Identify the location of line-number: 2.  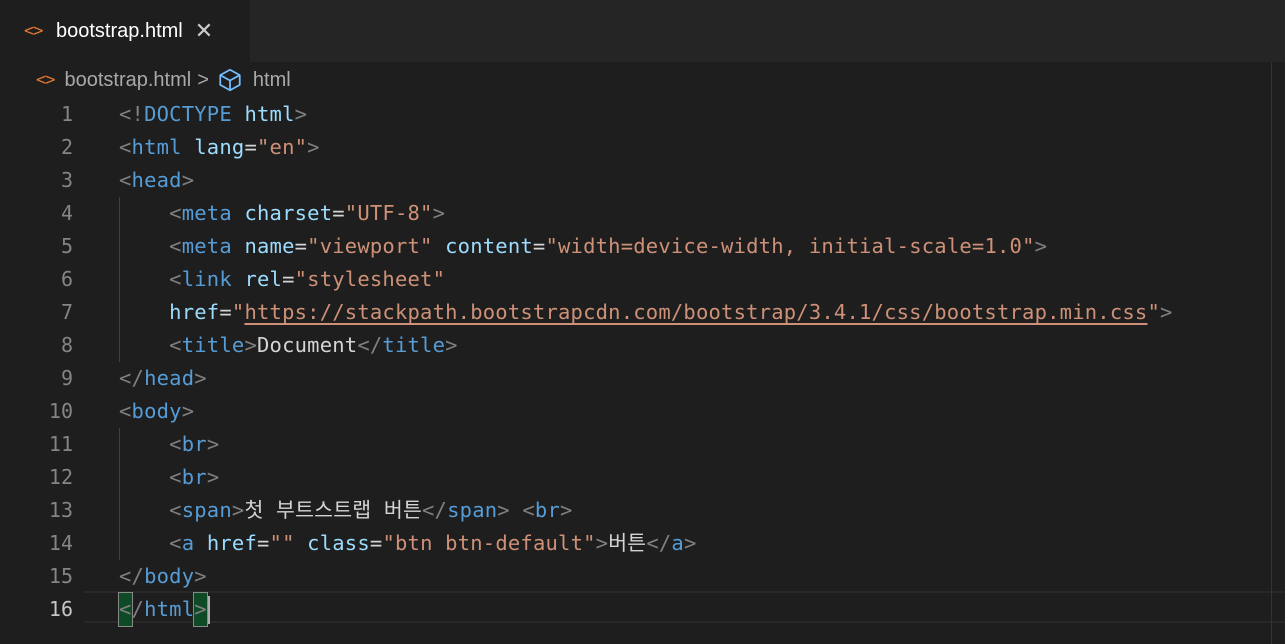
(66, 147).